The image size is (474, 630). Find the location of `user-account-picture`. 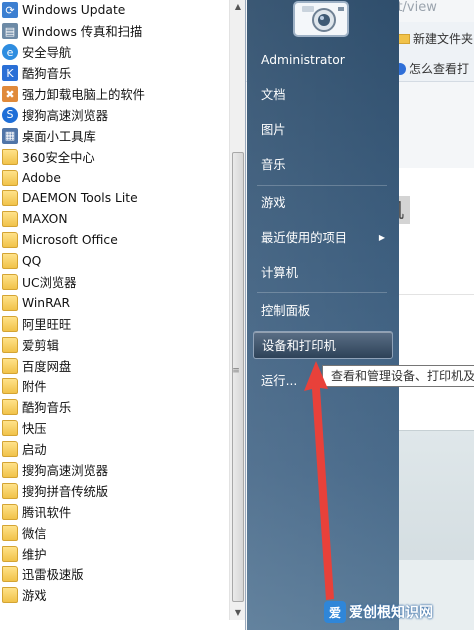

user-account-picture is located at coordinates (321, 19).